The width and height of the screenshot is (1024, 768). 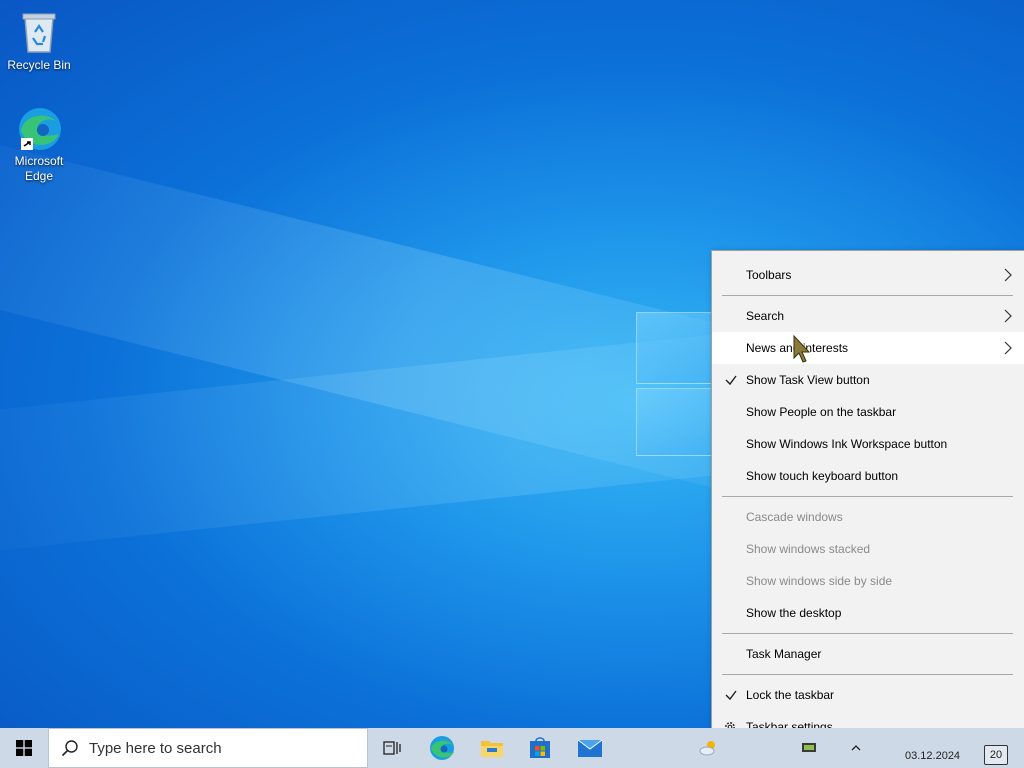 I want to click on search-icon, so click(x=69, y=748).